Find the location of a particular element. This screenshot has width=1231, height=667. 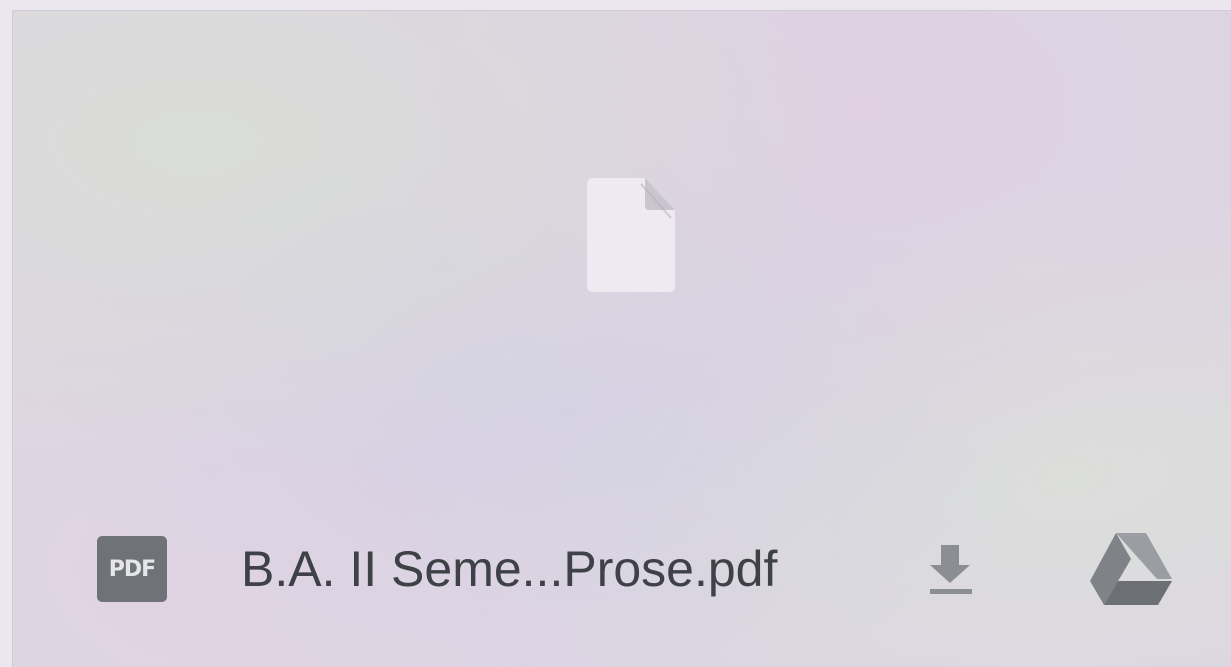

download-icon is located at coordinates (951, 569).